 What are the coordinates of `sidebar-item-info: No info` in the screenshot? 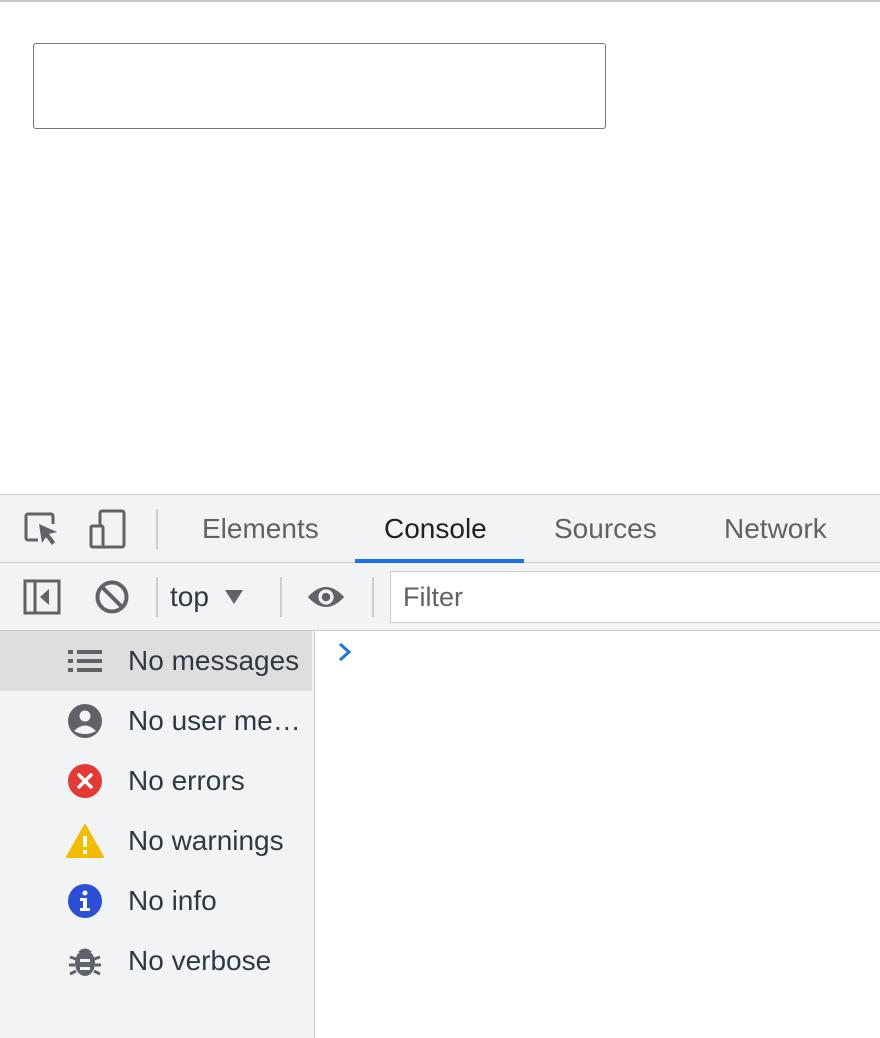 It's located at (156, 901).